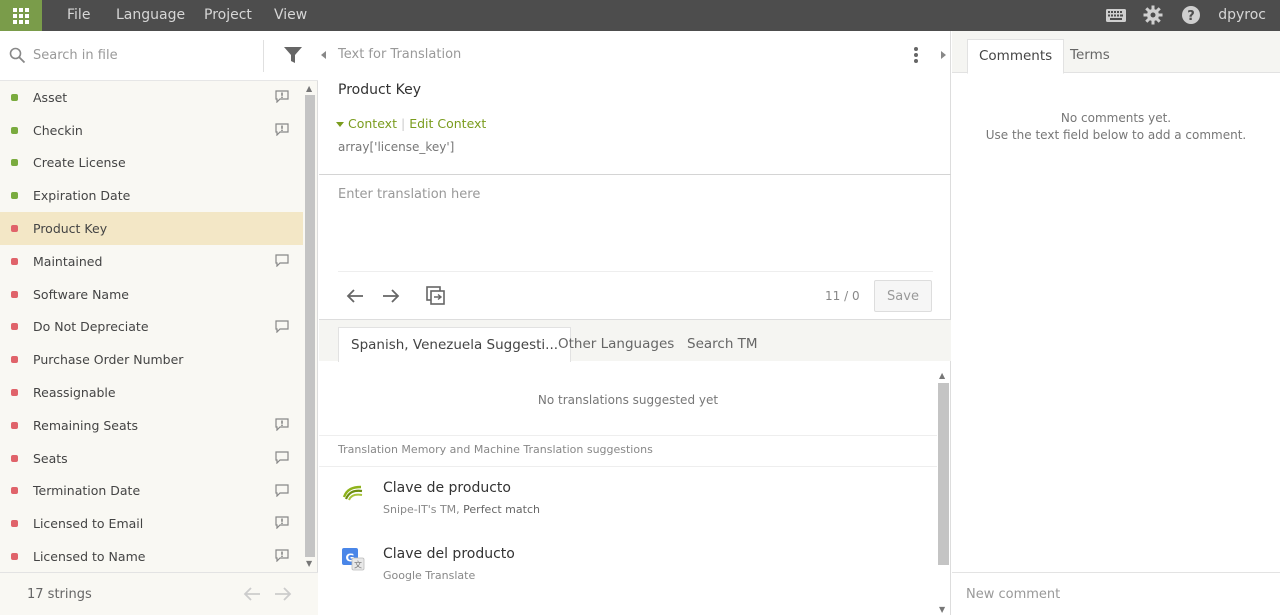 This screenshot has height=615, width=1280. What do you see at coordinates (903, 296) in the screenshot?
I see `save-button: Save` at bounding box center [903, 296].